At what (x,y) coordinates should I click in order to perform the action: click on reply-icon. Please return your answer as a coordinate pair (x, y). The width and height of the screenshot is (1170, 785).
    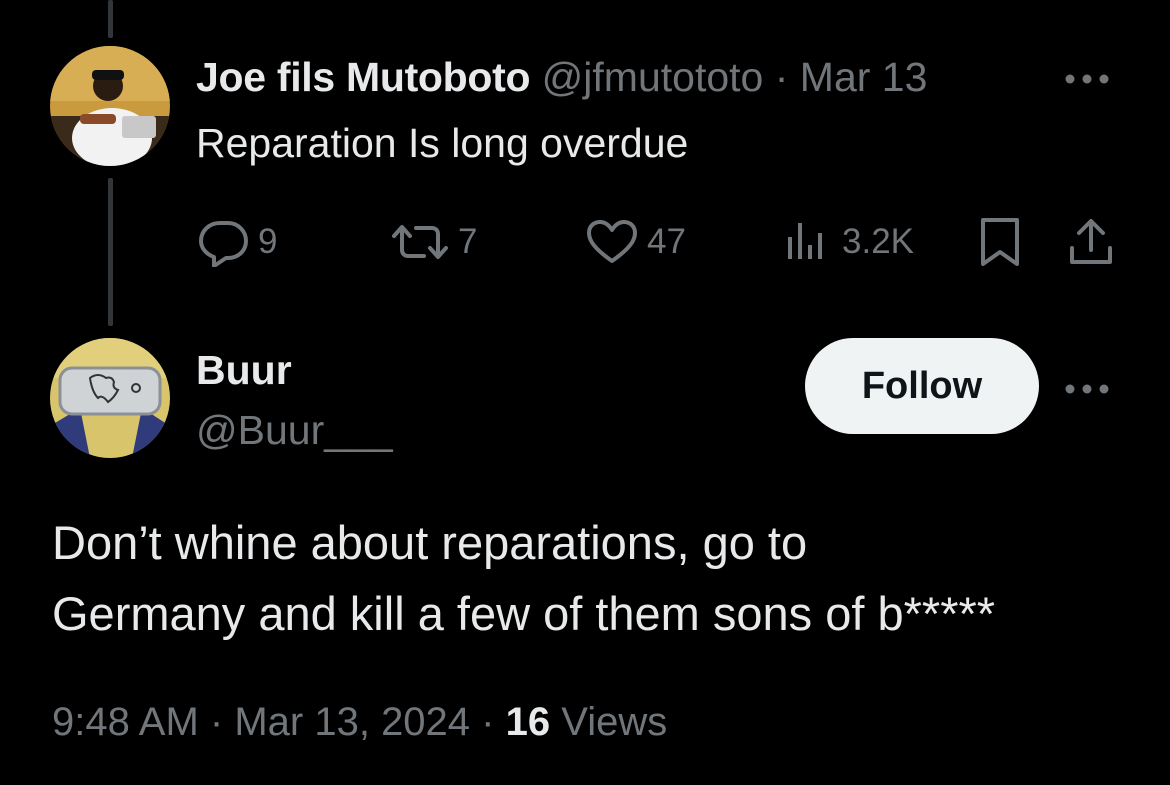
    Looking at the image, I should click on (224, 242).